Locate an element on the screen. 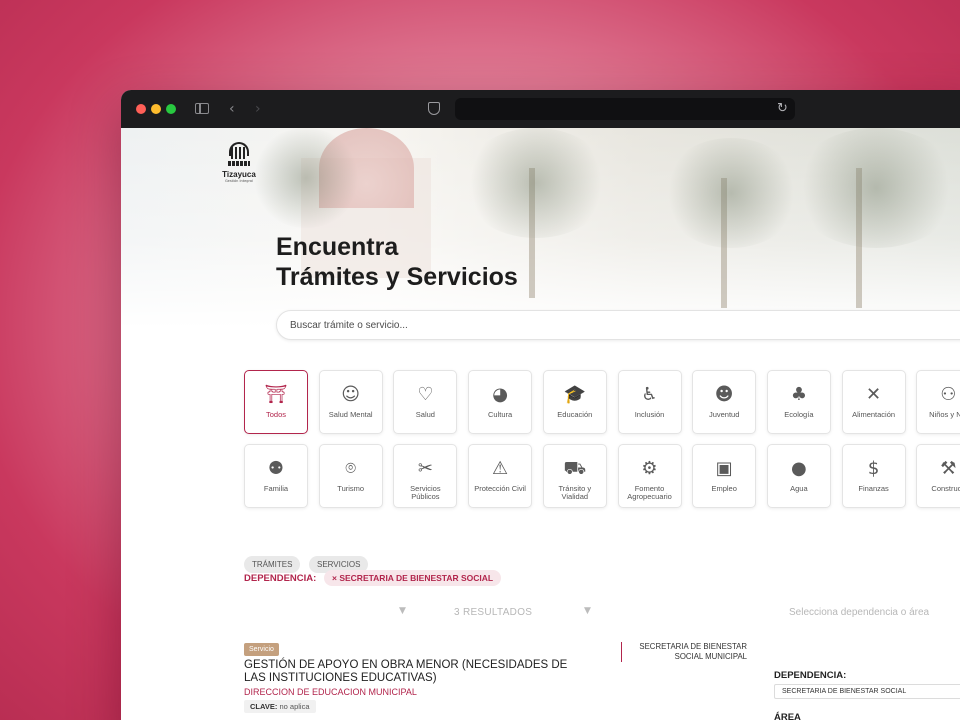  forward-arrow-icon: › is located at coordinates (258, 109).